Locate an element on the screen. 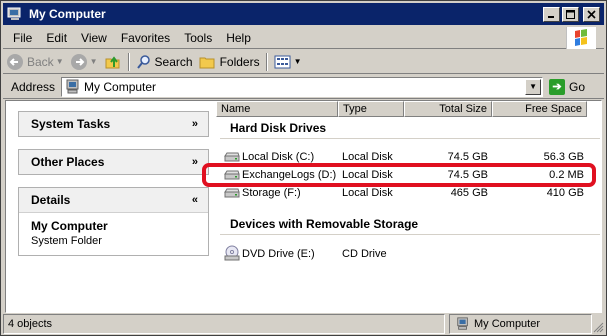 The width and height of the screenshot is (607, 336). status-zone-text: My Computer is located at coordinates (507, 324).